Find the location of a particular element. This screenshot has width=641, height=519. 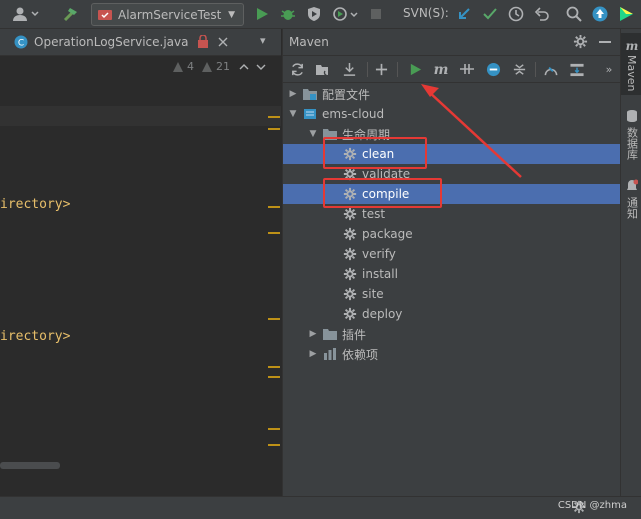

weak-warning-count: 21 is located at coordinates (223, 66).